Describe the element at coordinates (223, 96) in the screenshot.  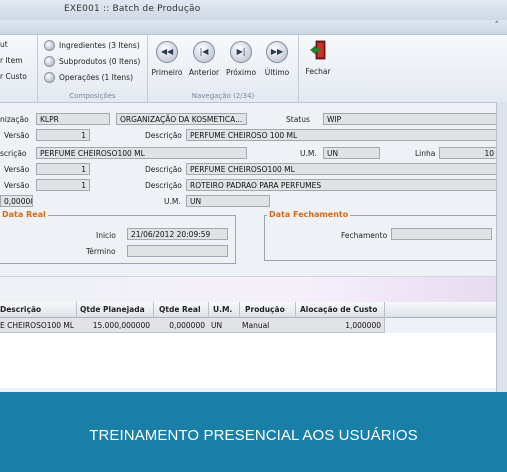
I see `group-label-navegacao: Navegação (2/34)` at that location.